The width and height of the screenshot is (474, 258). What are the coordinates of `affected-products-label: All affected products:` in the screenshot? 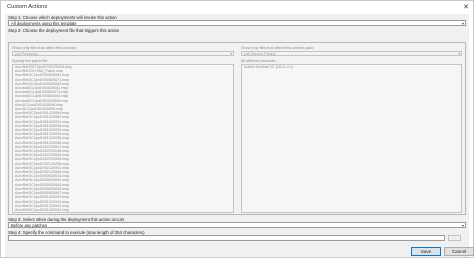 It's located at (259, 61).